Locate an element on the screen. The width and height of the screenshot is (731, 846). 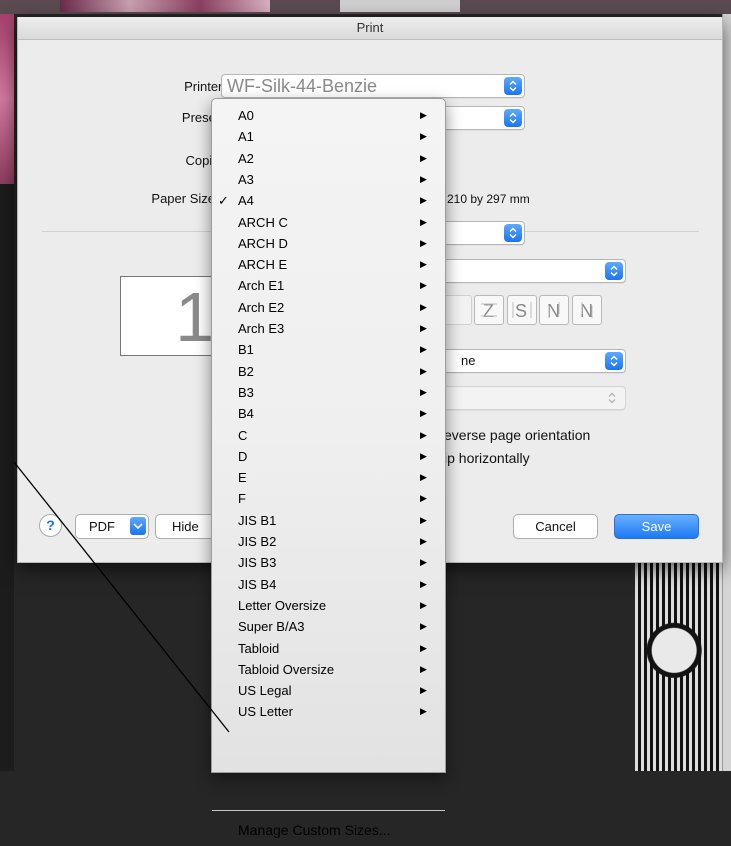
menu-item: A2 ▶ is located at coordinates (328, 158).